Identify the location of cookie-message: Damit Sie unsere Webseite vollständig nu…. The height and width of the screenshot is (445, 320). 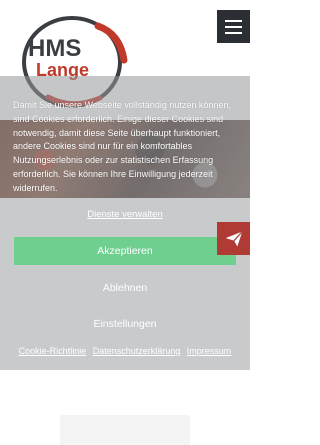
(122, 146).